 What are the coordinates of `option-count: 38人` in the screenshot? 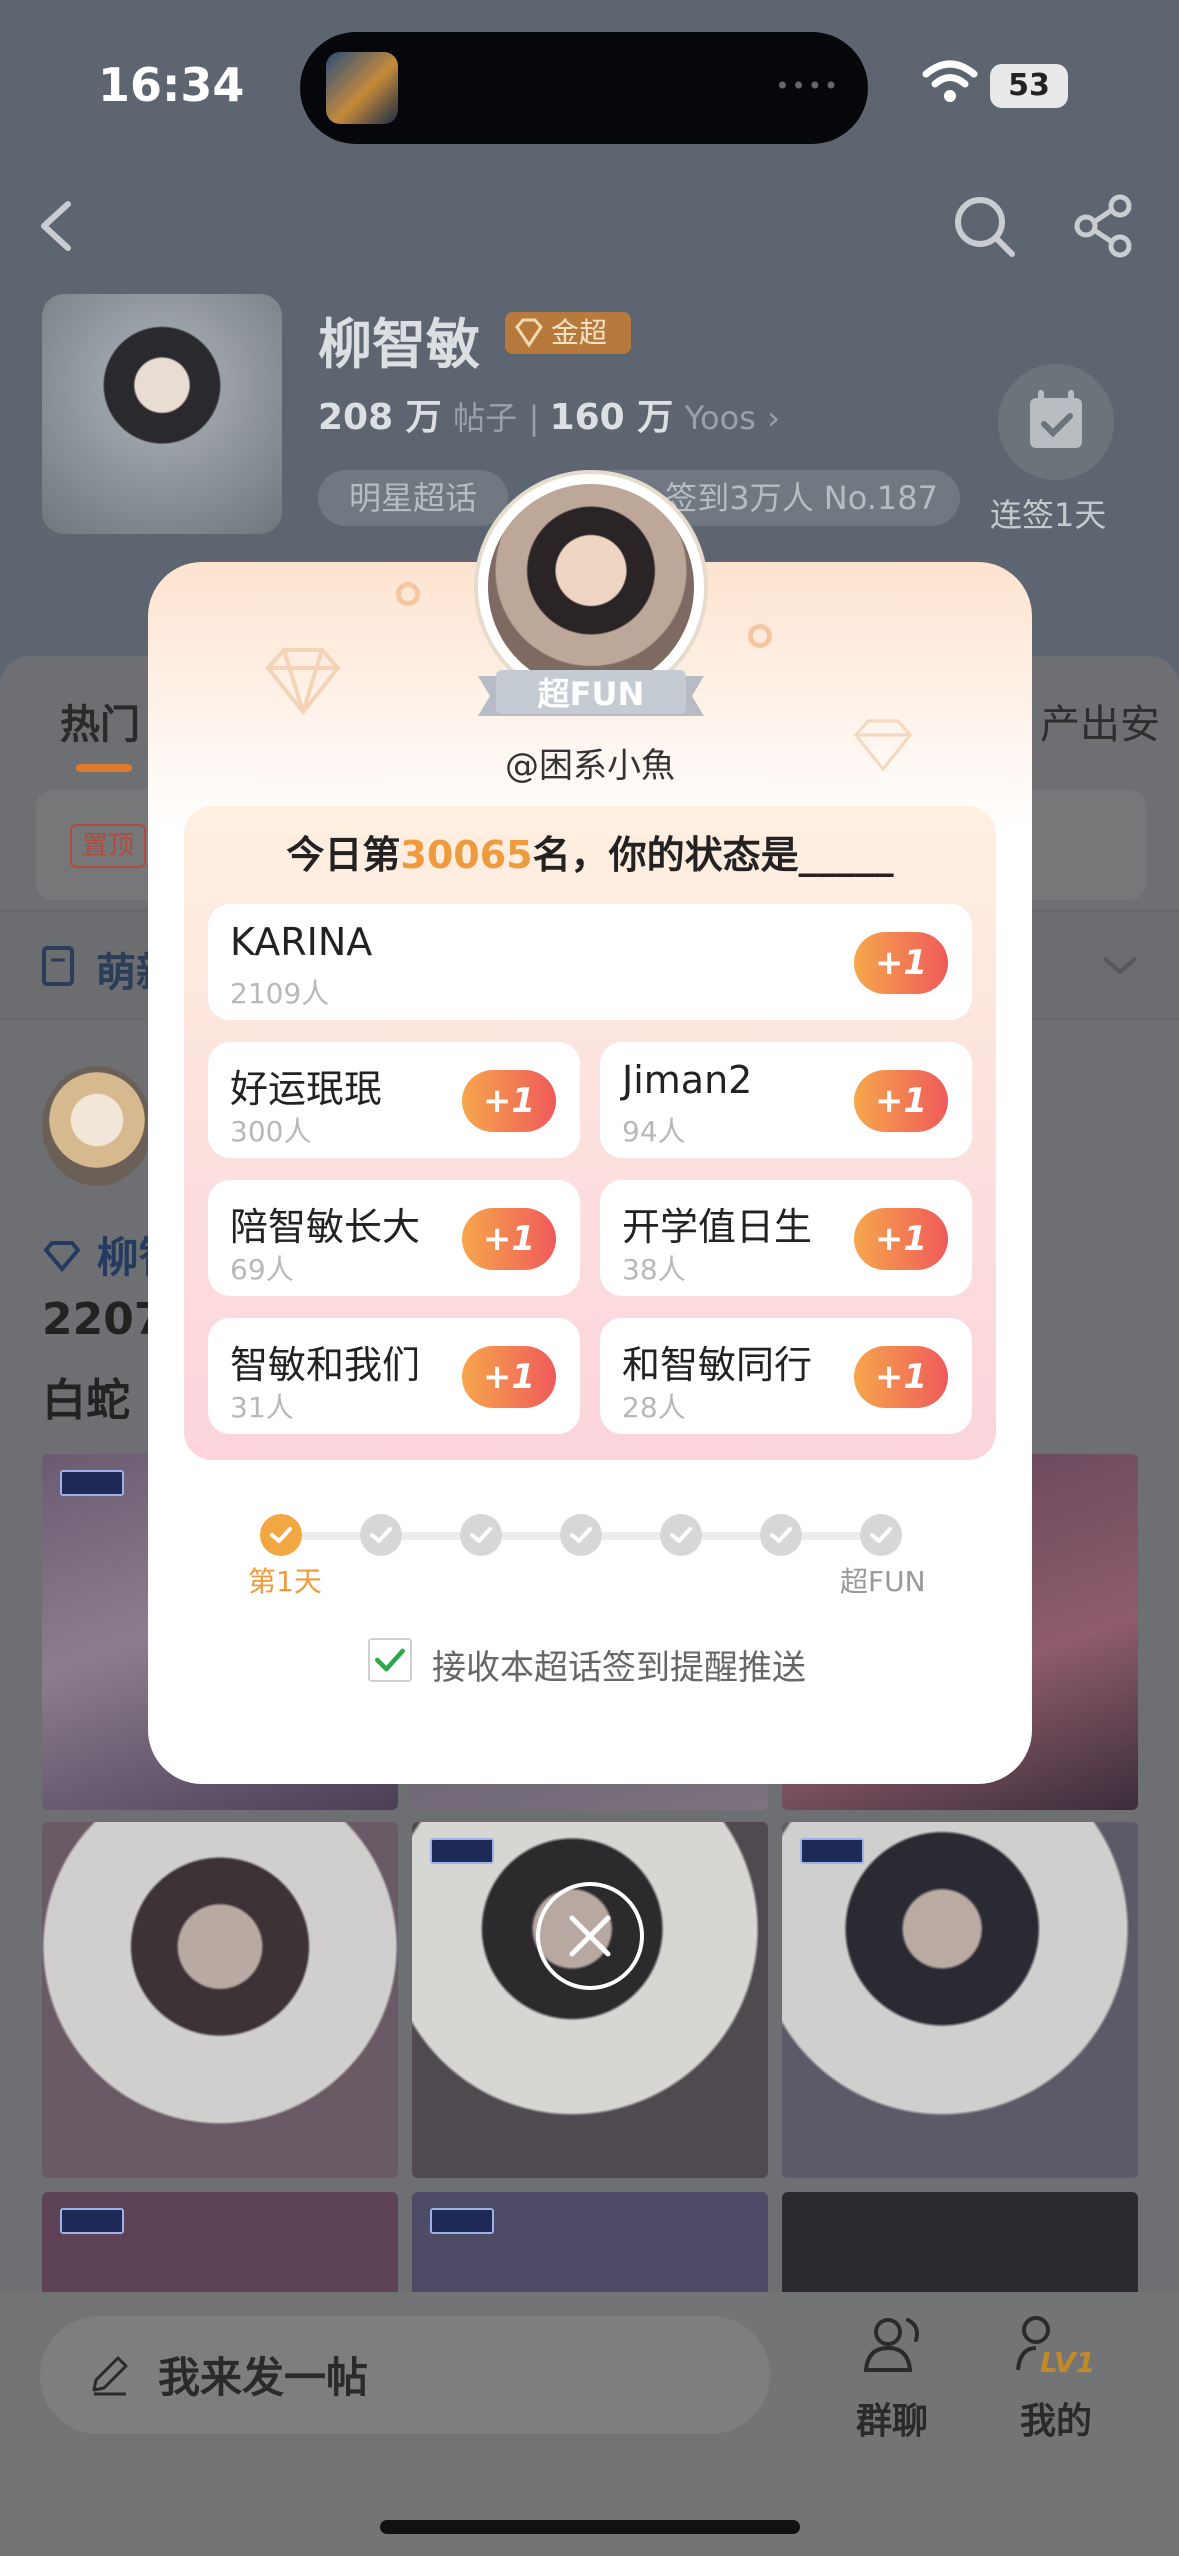 It's located at (654, 1269).